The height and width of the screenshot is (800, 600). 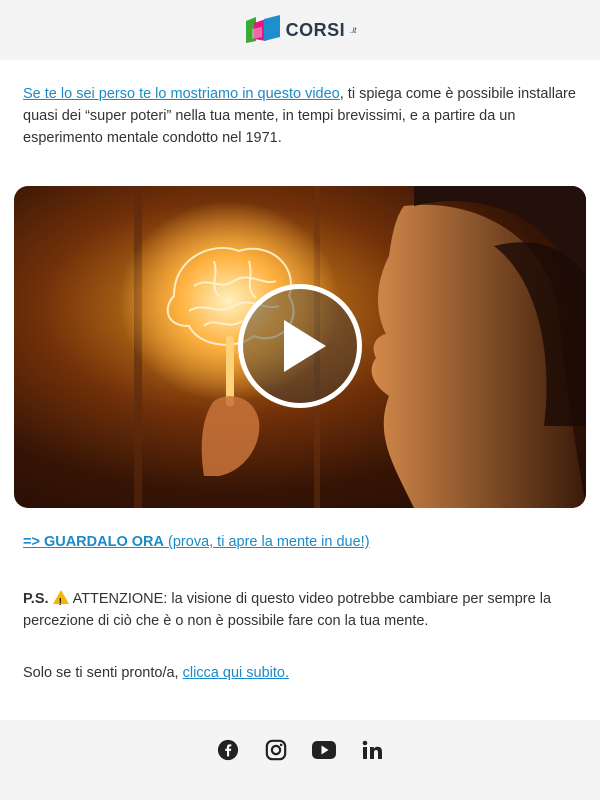 I want to click on click-here-link: clicca qui subito., so click(x=236, y=673).